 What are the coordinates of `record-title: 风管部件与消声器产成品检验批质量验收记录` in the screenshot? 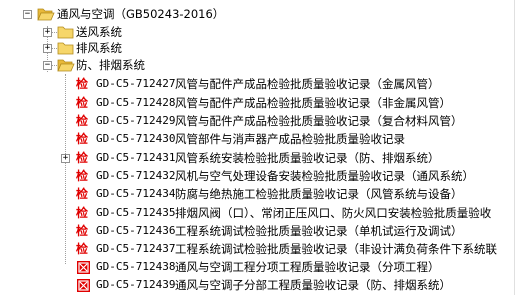 It's located at (290, 139).